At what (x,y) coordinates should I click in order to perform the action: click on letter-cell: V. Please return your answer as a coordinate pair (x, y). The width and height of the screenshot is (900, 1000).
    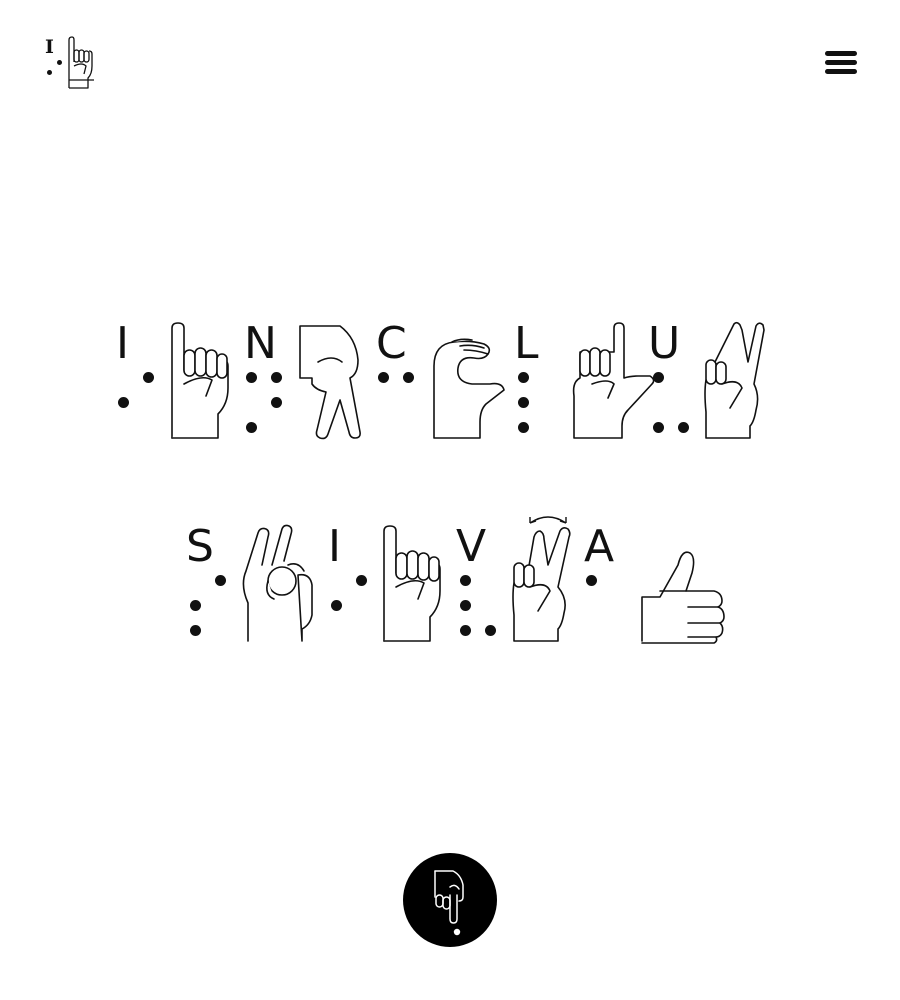
    Looking at the image, I should click on (521, 585).